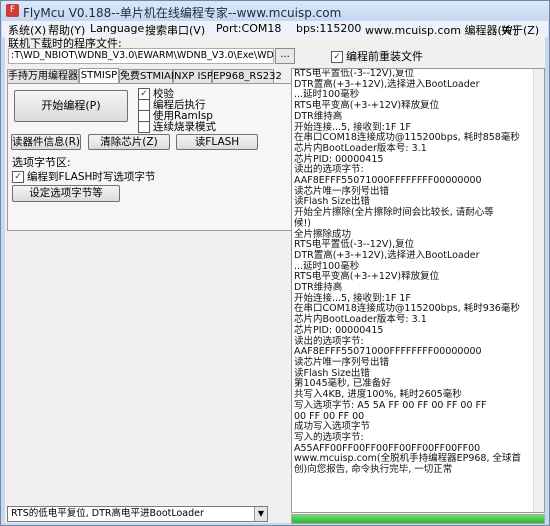  Describe the element at coordinates (129, 142) in the screenshot. I see `clear-chip-button: 清除芯片(Z)` at that location.